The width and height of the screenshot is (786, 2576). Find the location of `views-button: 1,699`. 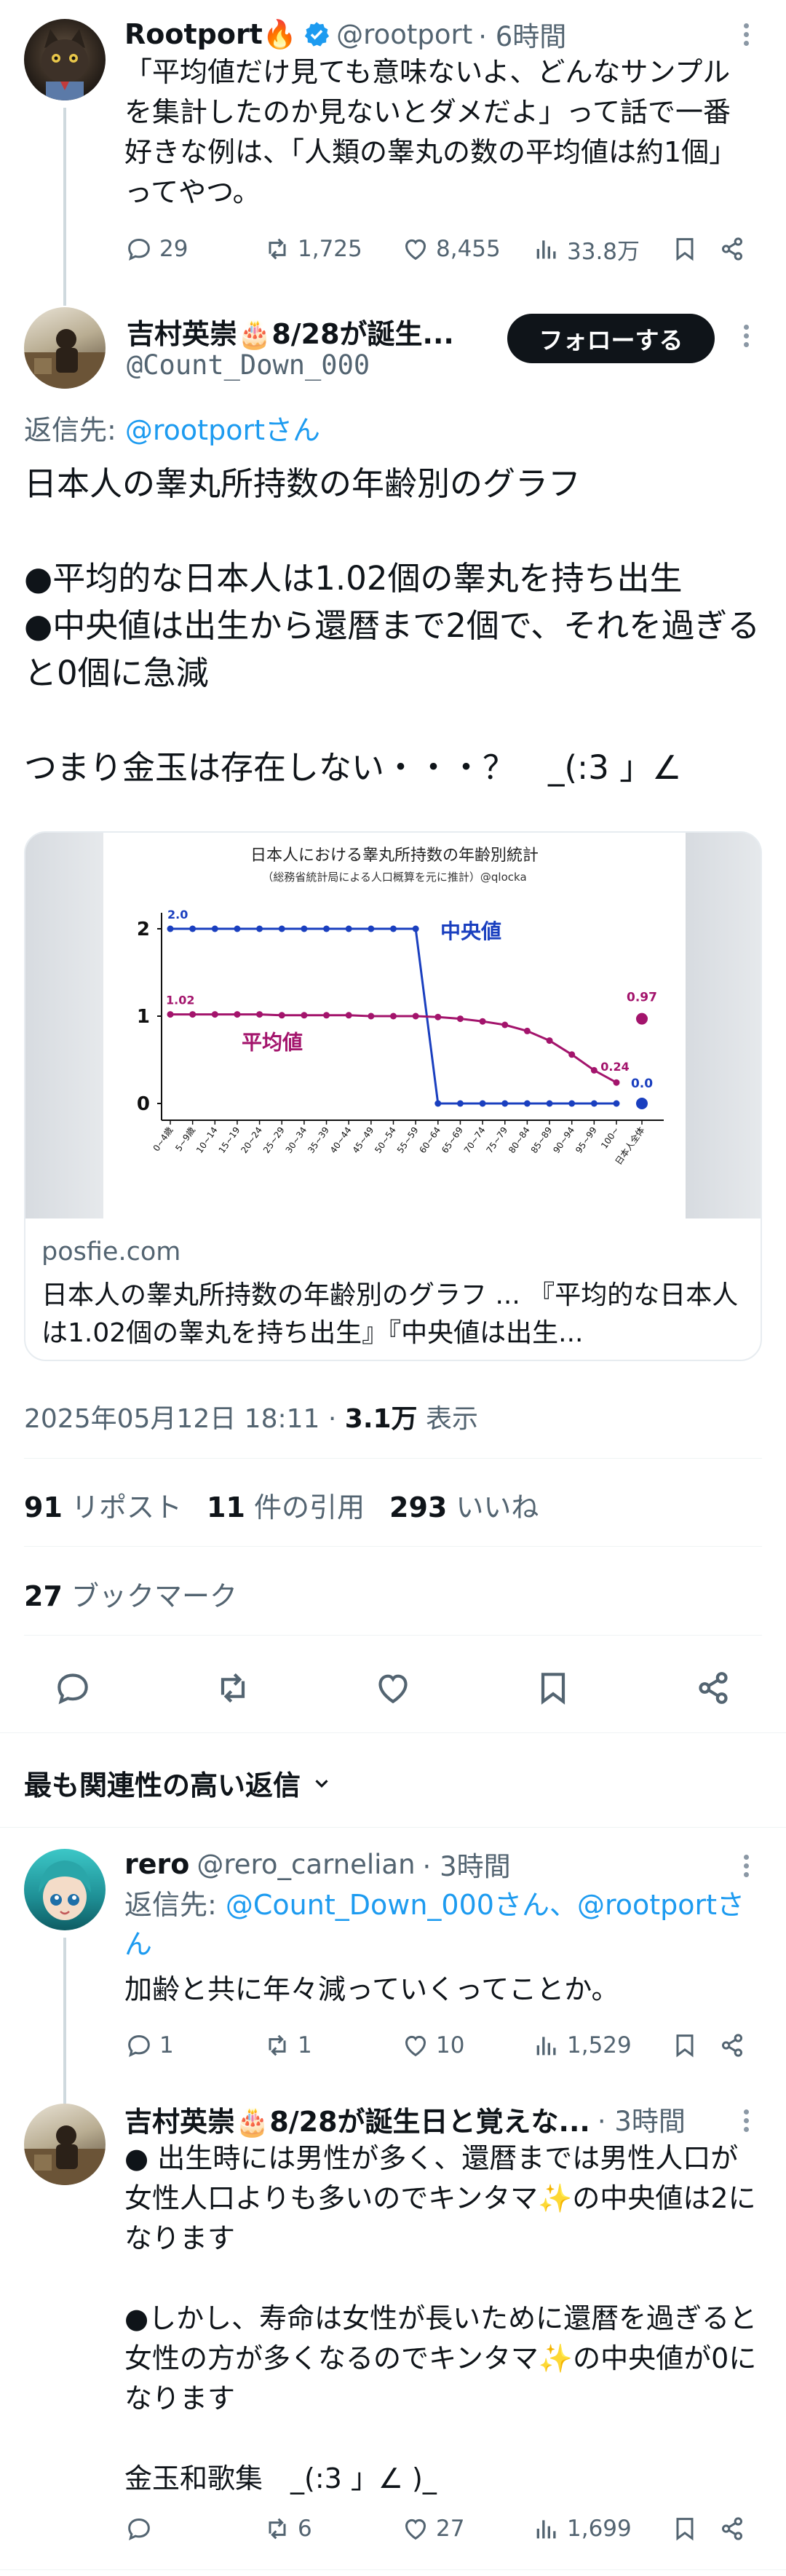

views-button: 1,699 is located at coordinates (601, 2528).